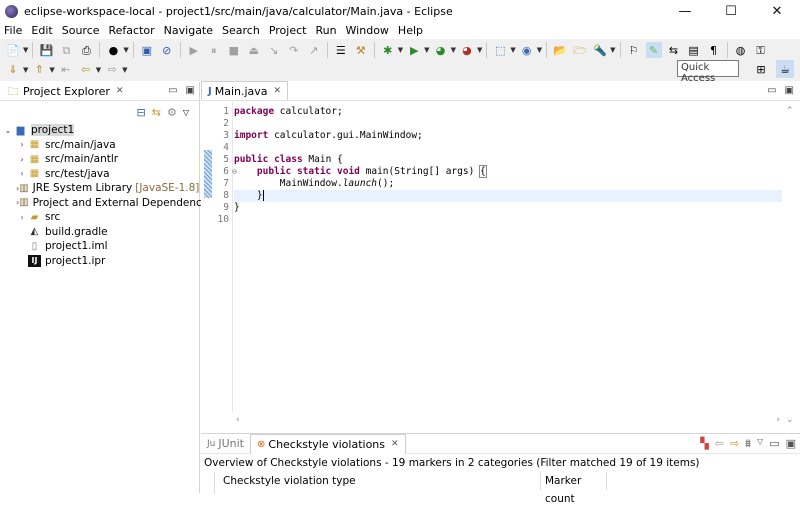 This screenshot has width=800, height=508. What do you see at coordinates (147, 50) in the screenshot?
I see `terminal-icon: ▣` at bounding box center [147, 50].